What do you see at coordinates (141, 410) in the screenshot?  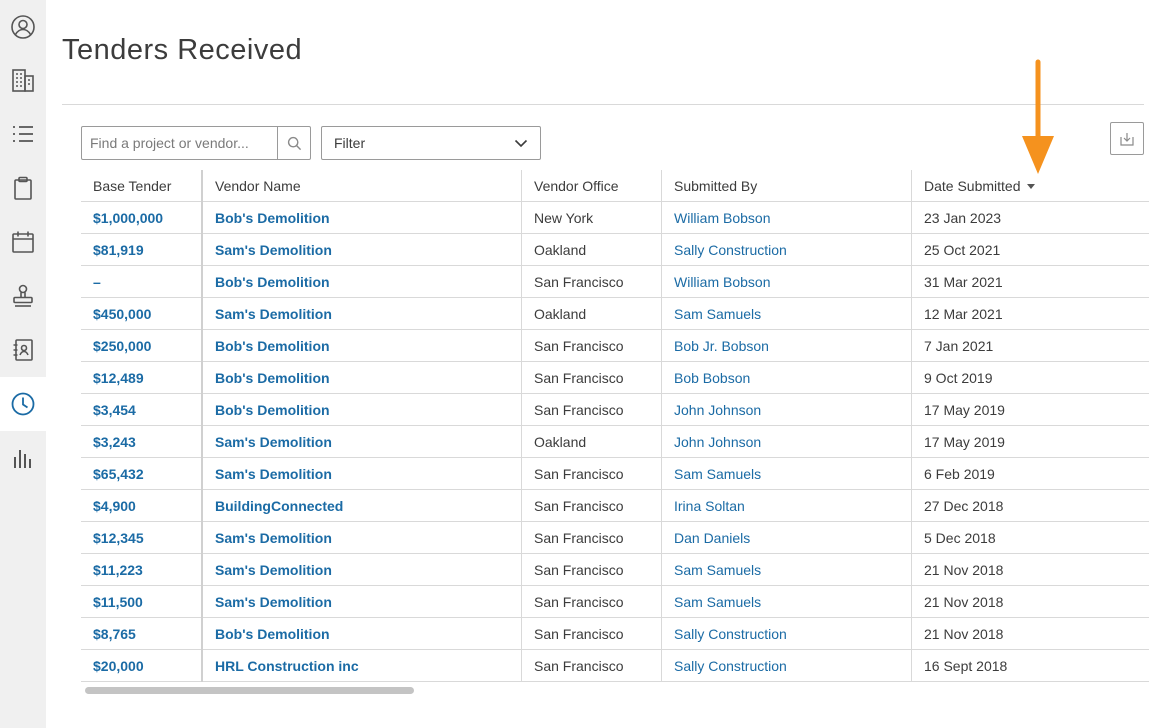 I see `base-tender-cell: $3,454` at bounding box center [141, 410].